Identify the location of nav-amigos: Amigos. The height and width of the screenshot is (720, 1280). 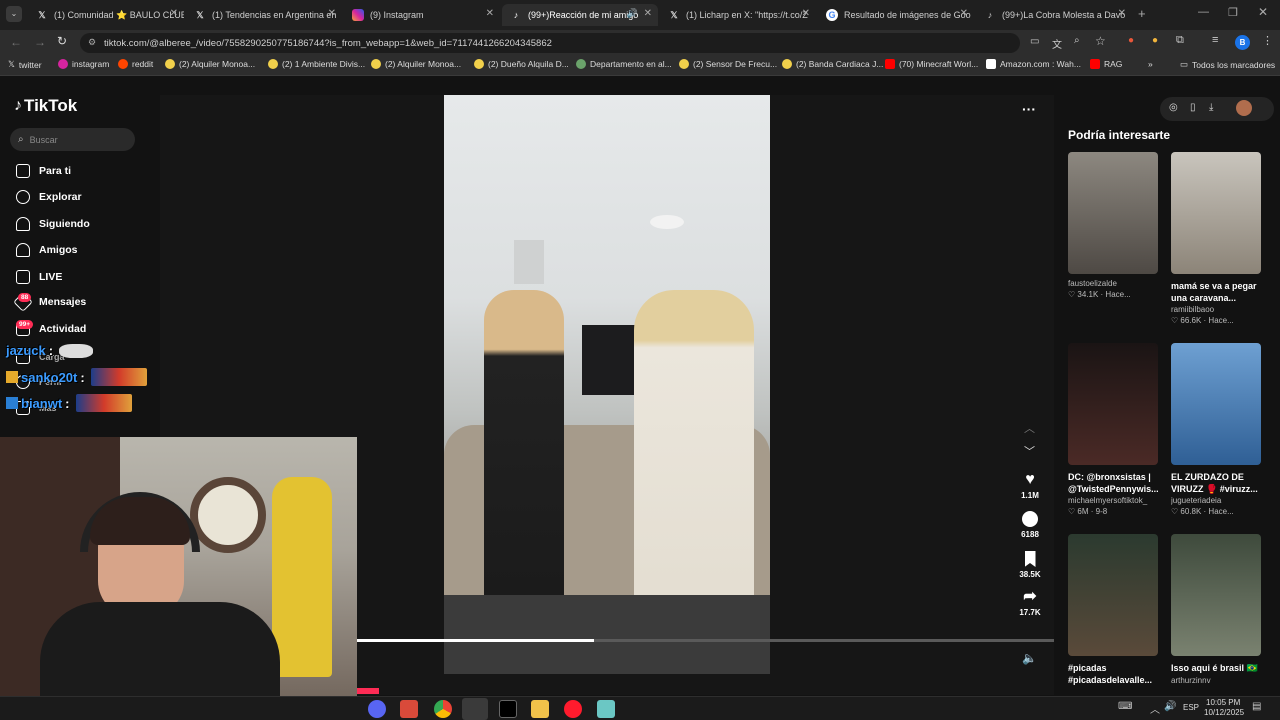
(47, 250).